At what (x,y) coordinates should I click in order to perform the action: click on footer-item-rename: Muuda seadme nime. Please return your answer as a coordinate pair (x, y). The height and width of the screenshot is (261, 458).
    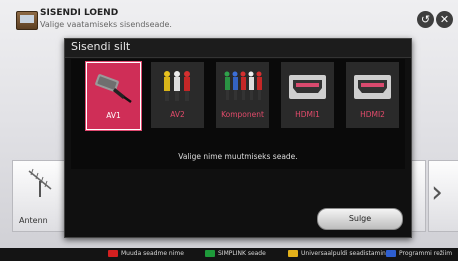
    Looking at the image, I should click on (146, 253).